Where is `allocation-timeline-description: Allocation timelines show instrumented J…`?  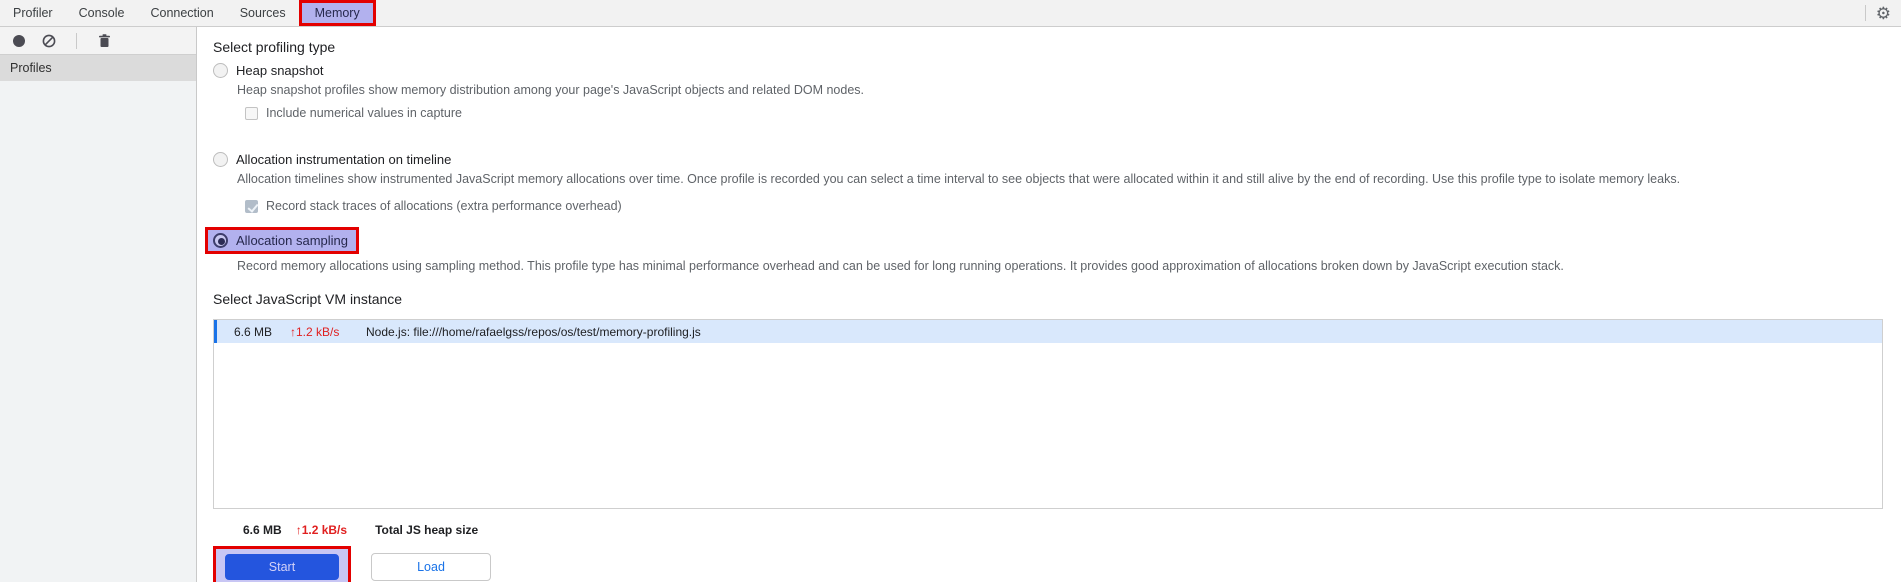
allocation-timeline-description: Allocation timelines show instrumented J… is located at coordinates (959, 179).